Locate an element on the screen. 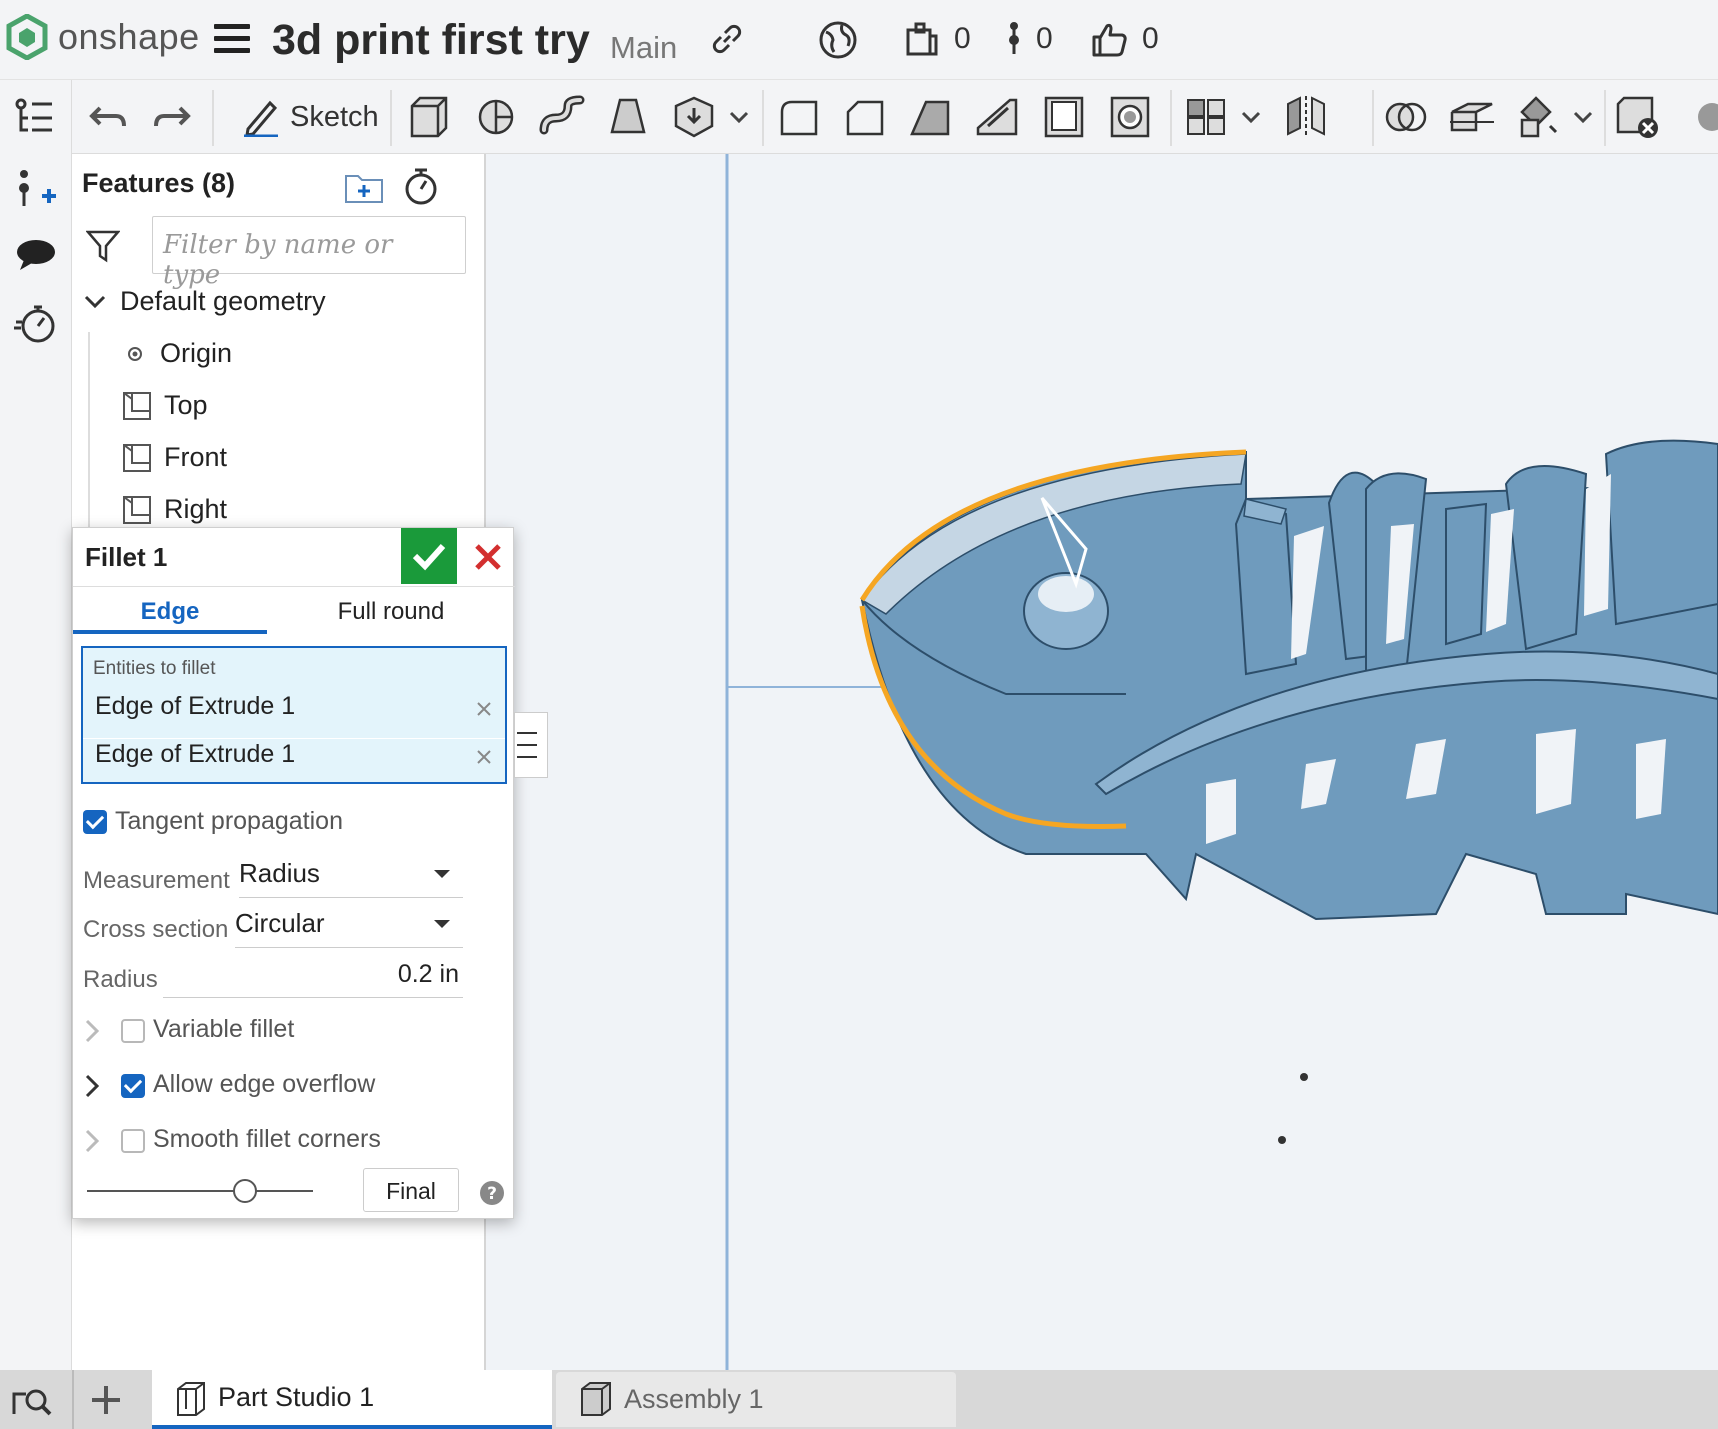 The image size is (1718, 1429). undo-icon is located at coordinates (110, 117).